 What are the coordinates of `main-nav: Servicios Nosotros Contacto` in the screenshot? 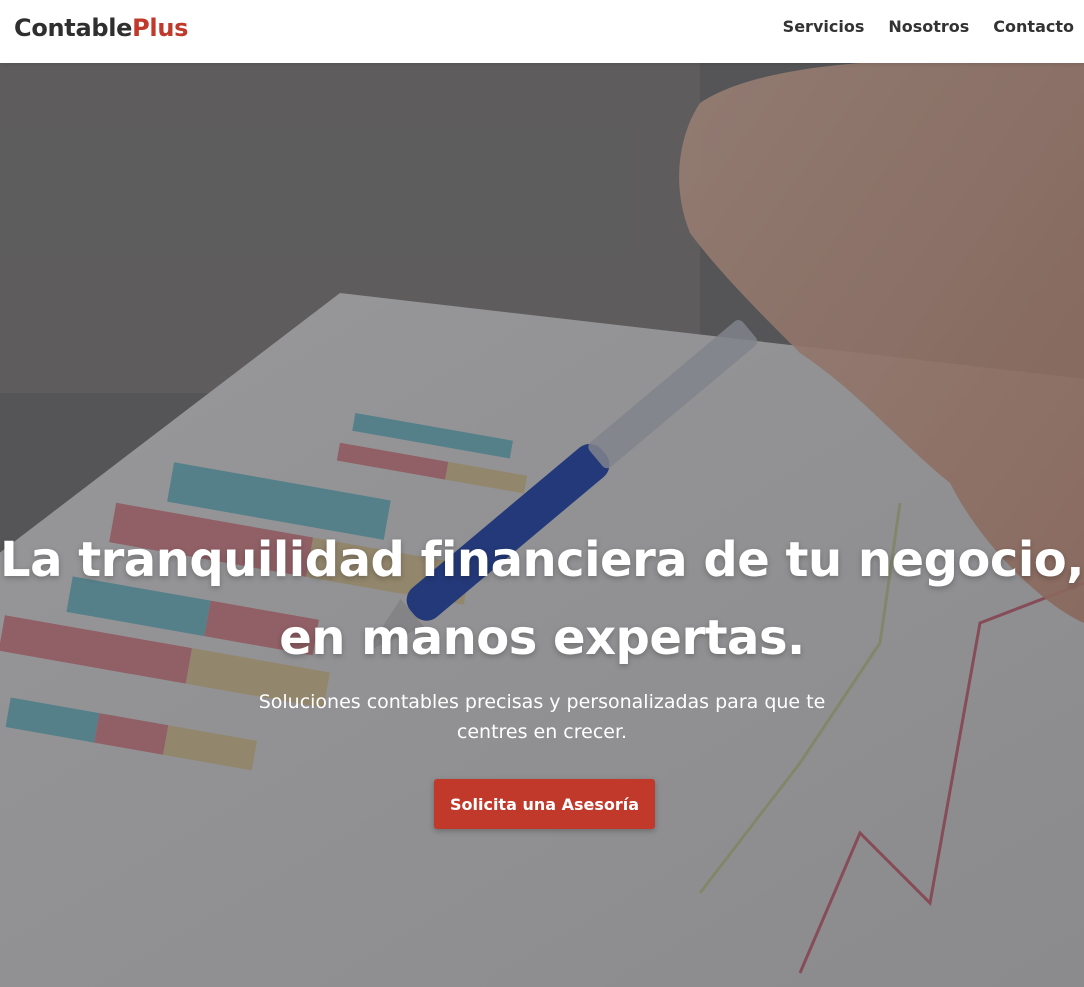 It's located at (928, 27).